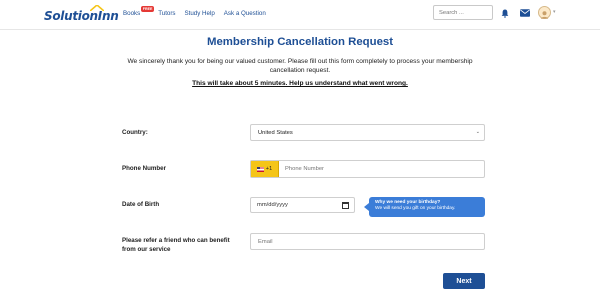 This screenshot has height=296, width=600. I want to click on country-label: Country:, so click(135, 132).